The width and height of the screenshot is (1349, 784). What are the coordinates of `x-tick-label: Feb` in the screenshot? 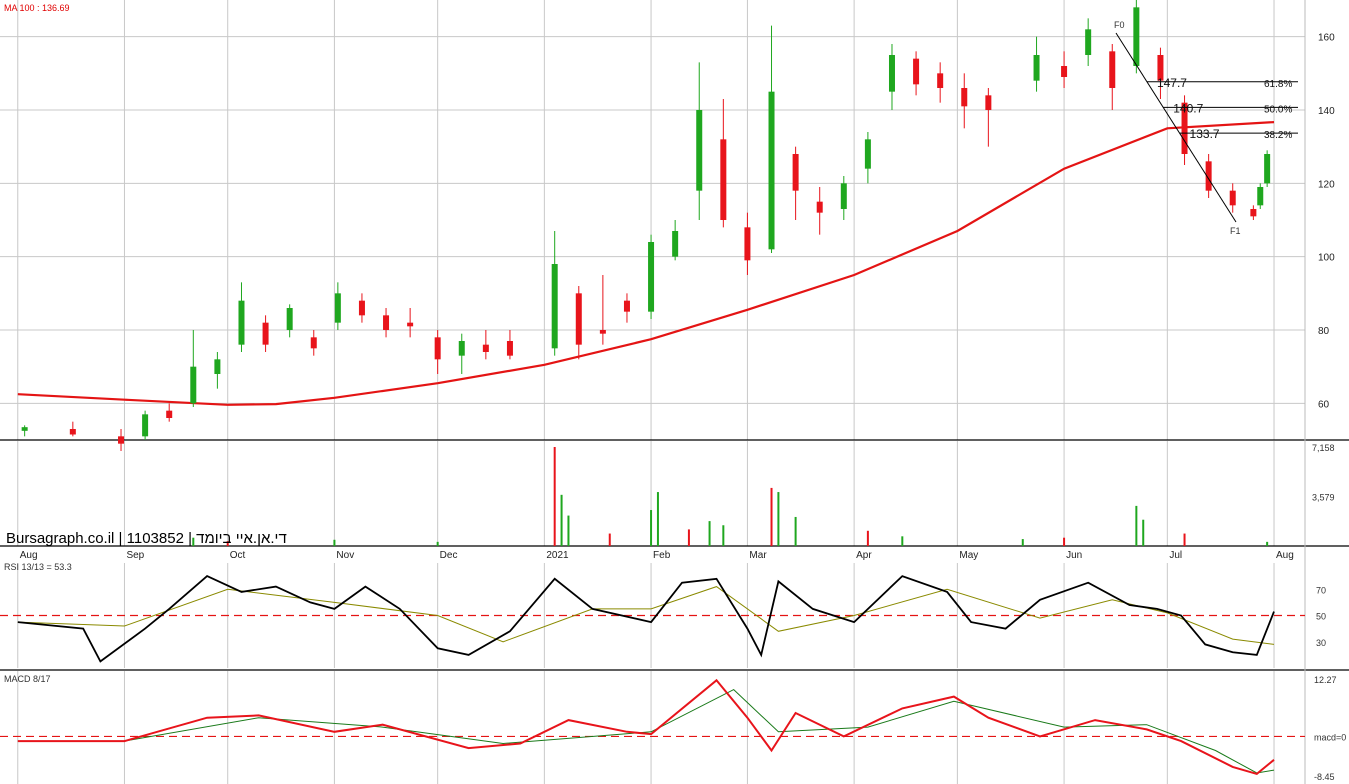 It's located at (662, 555).